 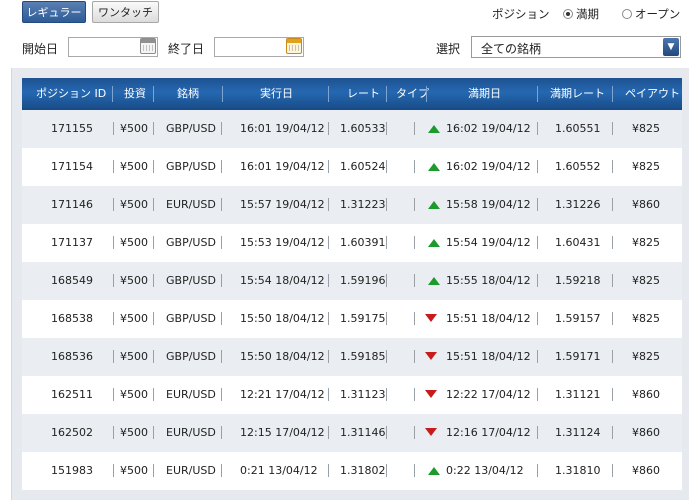 I want to click on cell-rate: 1.59185, so click(x=363, y=356).